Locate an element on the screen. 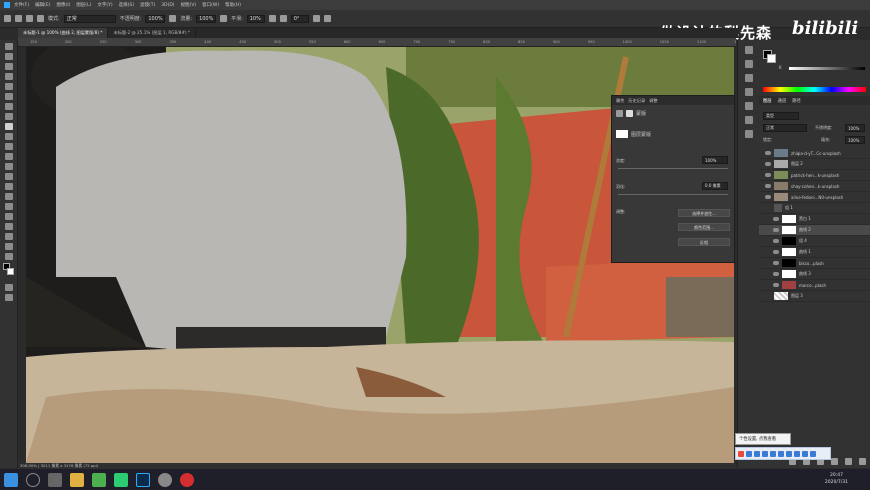 The image size is (870, 490). feather-field: 0.0 像素 is located at coordinates (715, 186).